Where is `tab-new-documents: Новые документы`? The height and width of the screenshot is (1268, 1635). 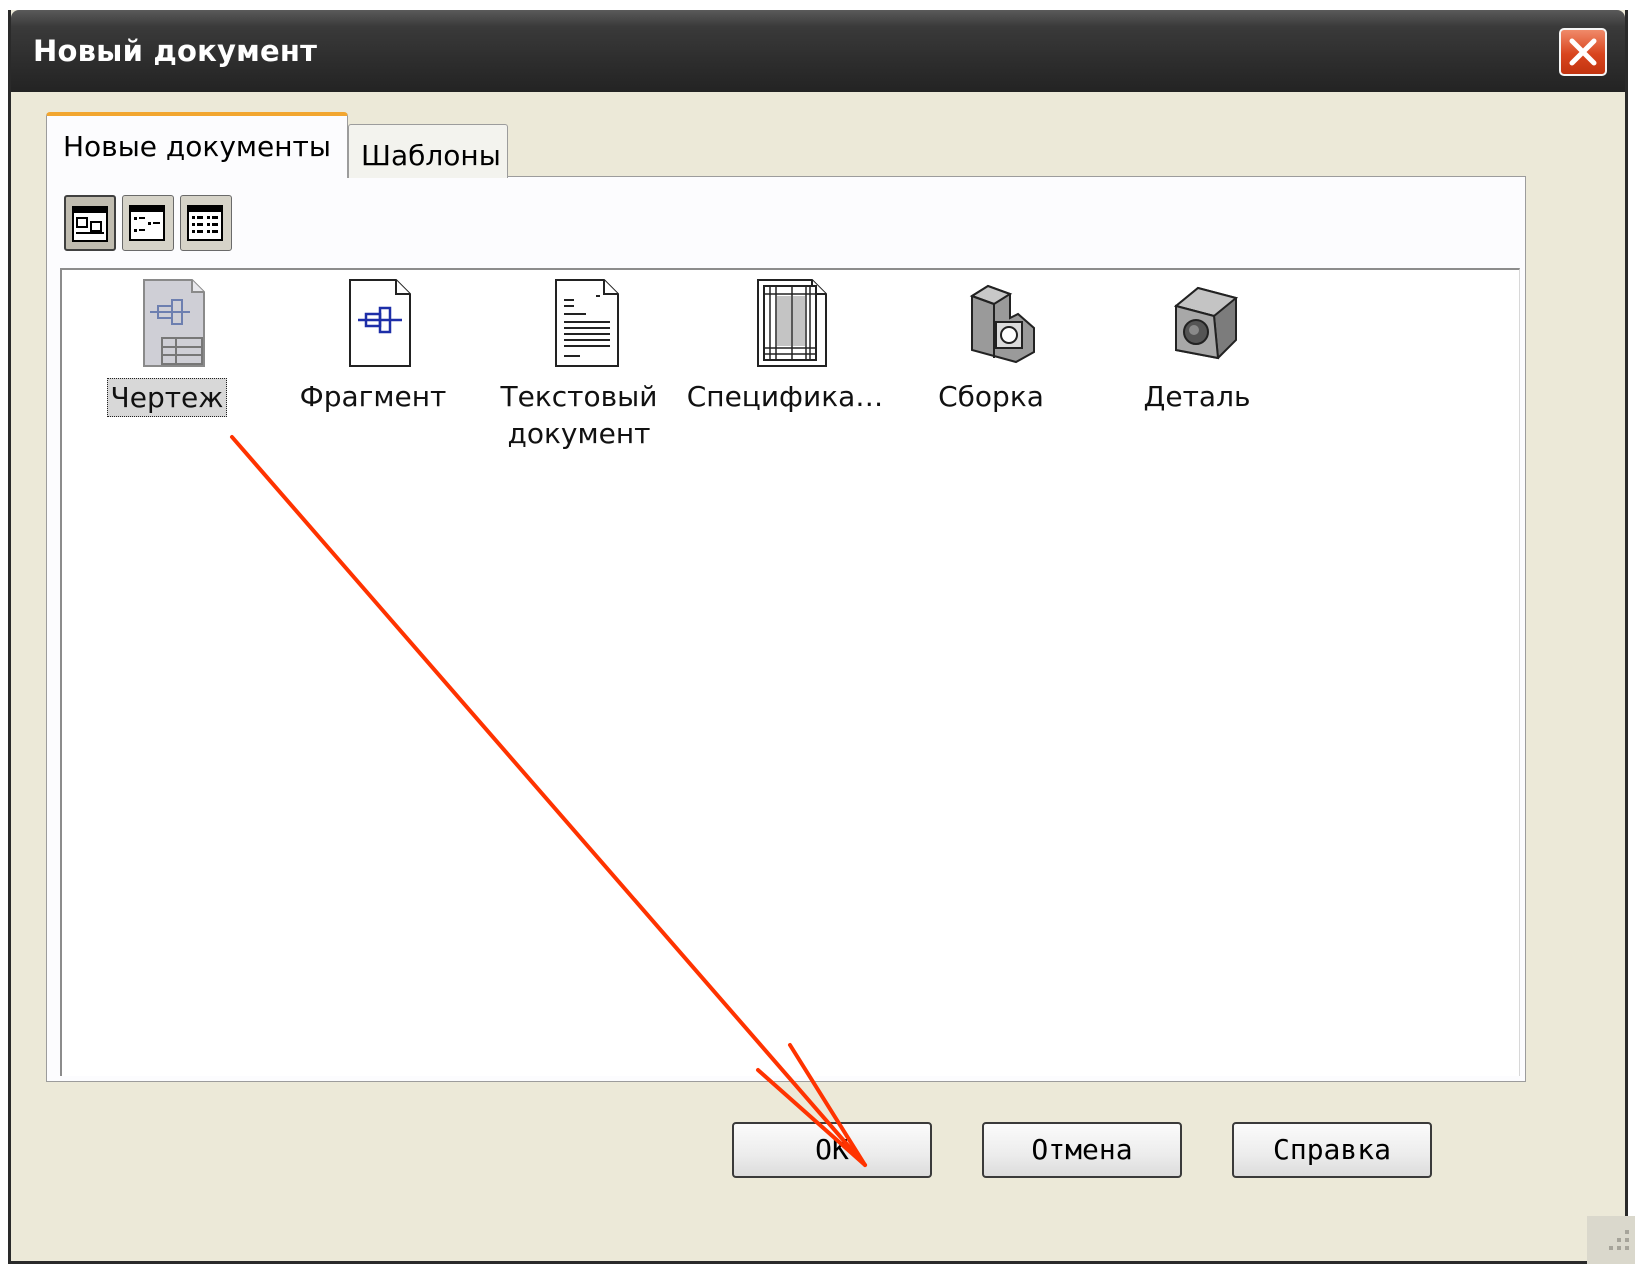 tab-new-documents: Новые документы is located at coordinates (197, 145).